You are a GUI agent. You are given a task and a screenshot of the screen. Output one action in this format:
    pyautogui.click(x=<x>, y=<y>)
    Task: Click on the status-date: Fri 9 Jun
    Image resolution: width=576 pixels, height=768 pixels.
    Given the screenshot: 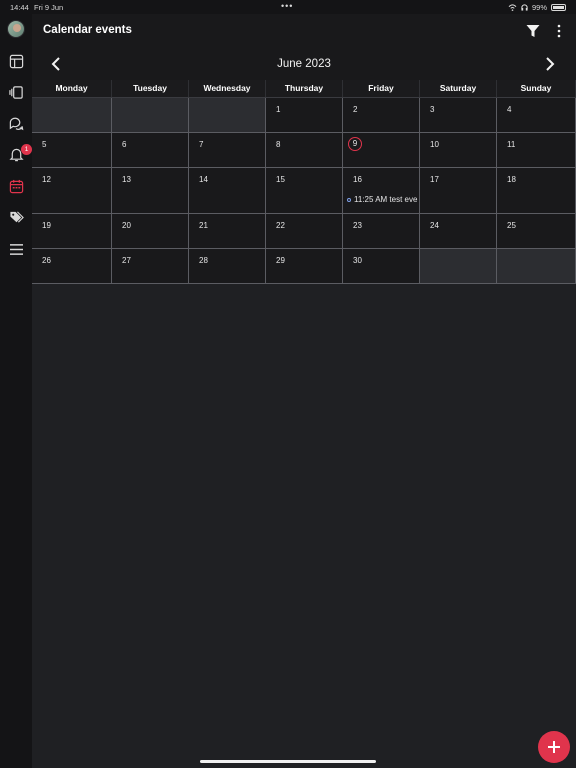 What is the action you would take?
    pyautogui.click(x=49, y=7)
    